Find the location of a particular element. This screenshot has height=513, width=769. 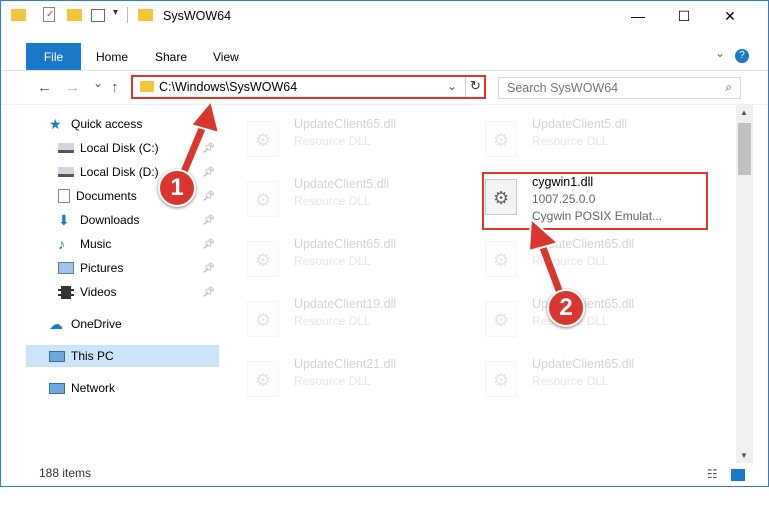

step-2-badge: 2 is located at coordinates (566, 308).